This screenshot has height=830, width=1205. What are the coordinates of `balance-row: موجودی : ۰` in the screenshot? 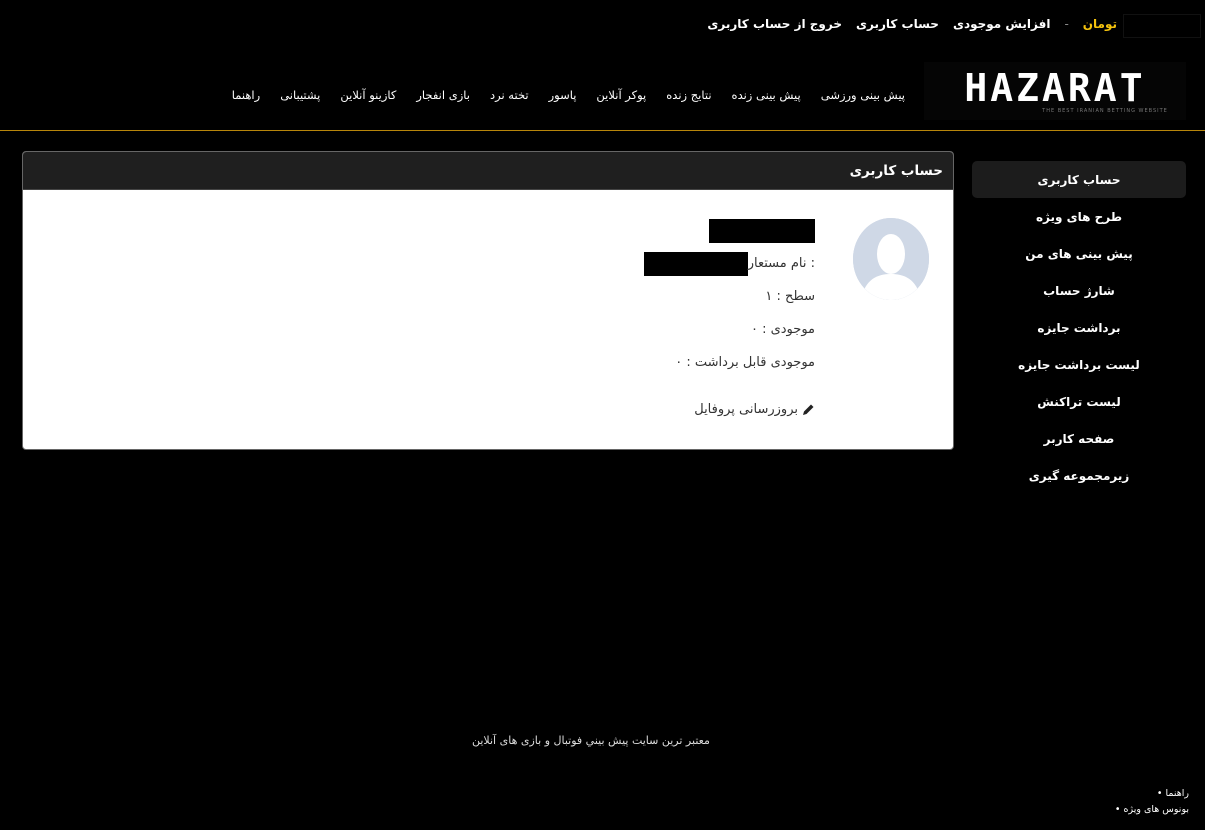 It's located at (729, 329).